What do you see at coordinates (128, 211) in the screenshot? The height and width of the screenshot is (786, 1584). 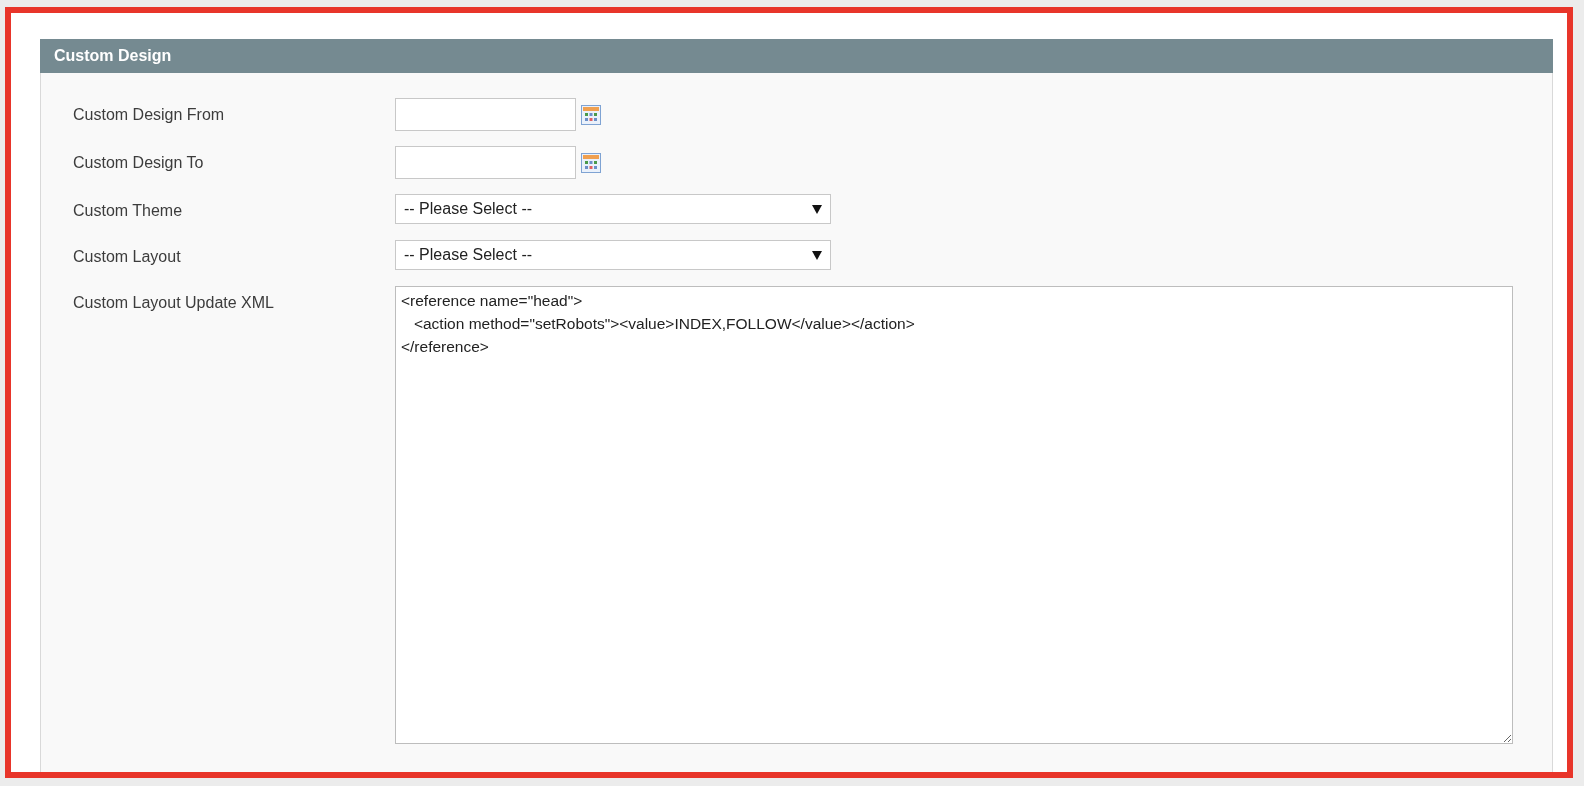 I see `field-label: Custom Theme` at bounding box center [128, 211].